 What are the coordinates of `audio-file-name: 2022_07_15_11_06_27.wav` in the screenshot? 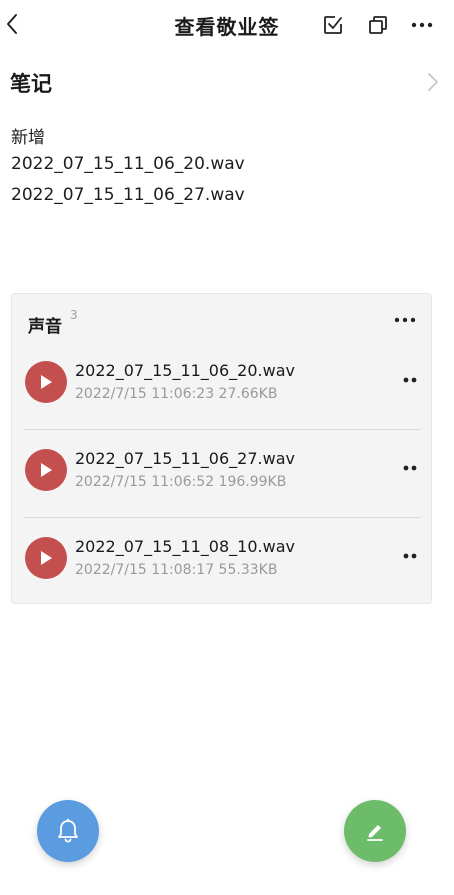 It's located at (185, 458).